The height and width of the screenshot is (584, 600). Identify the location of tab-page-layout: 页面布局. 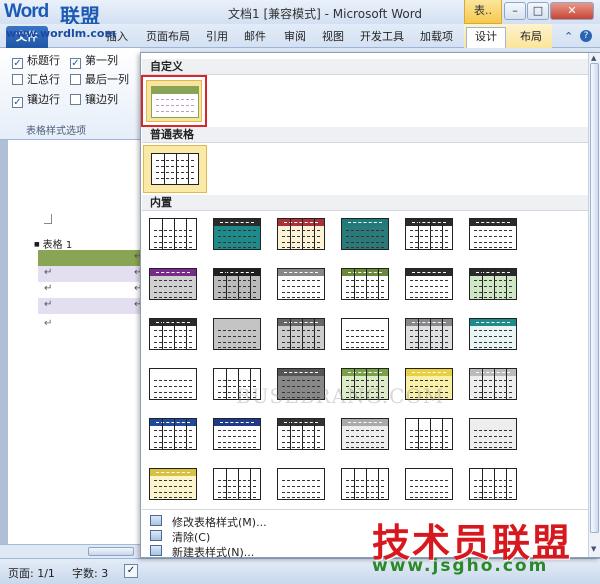
(168, 37).